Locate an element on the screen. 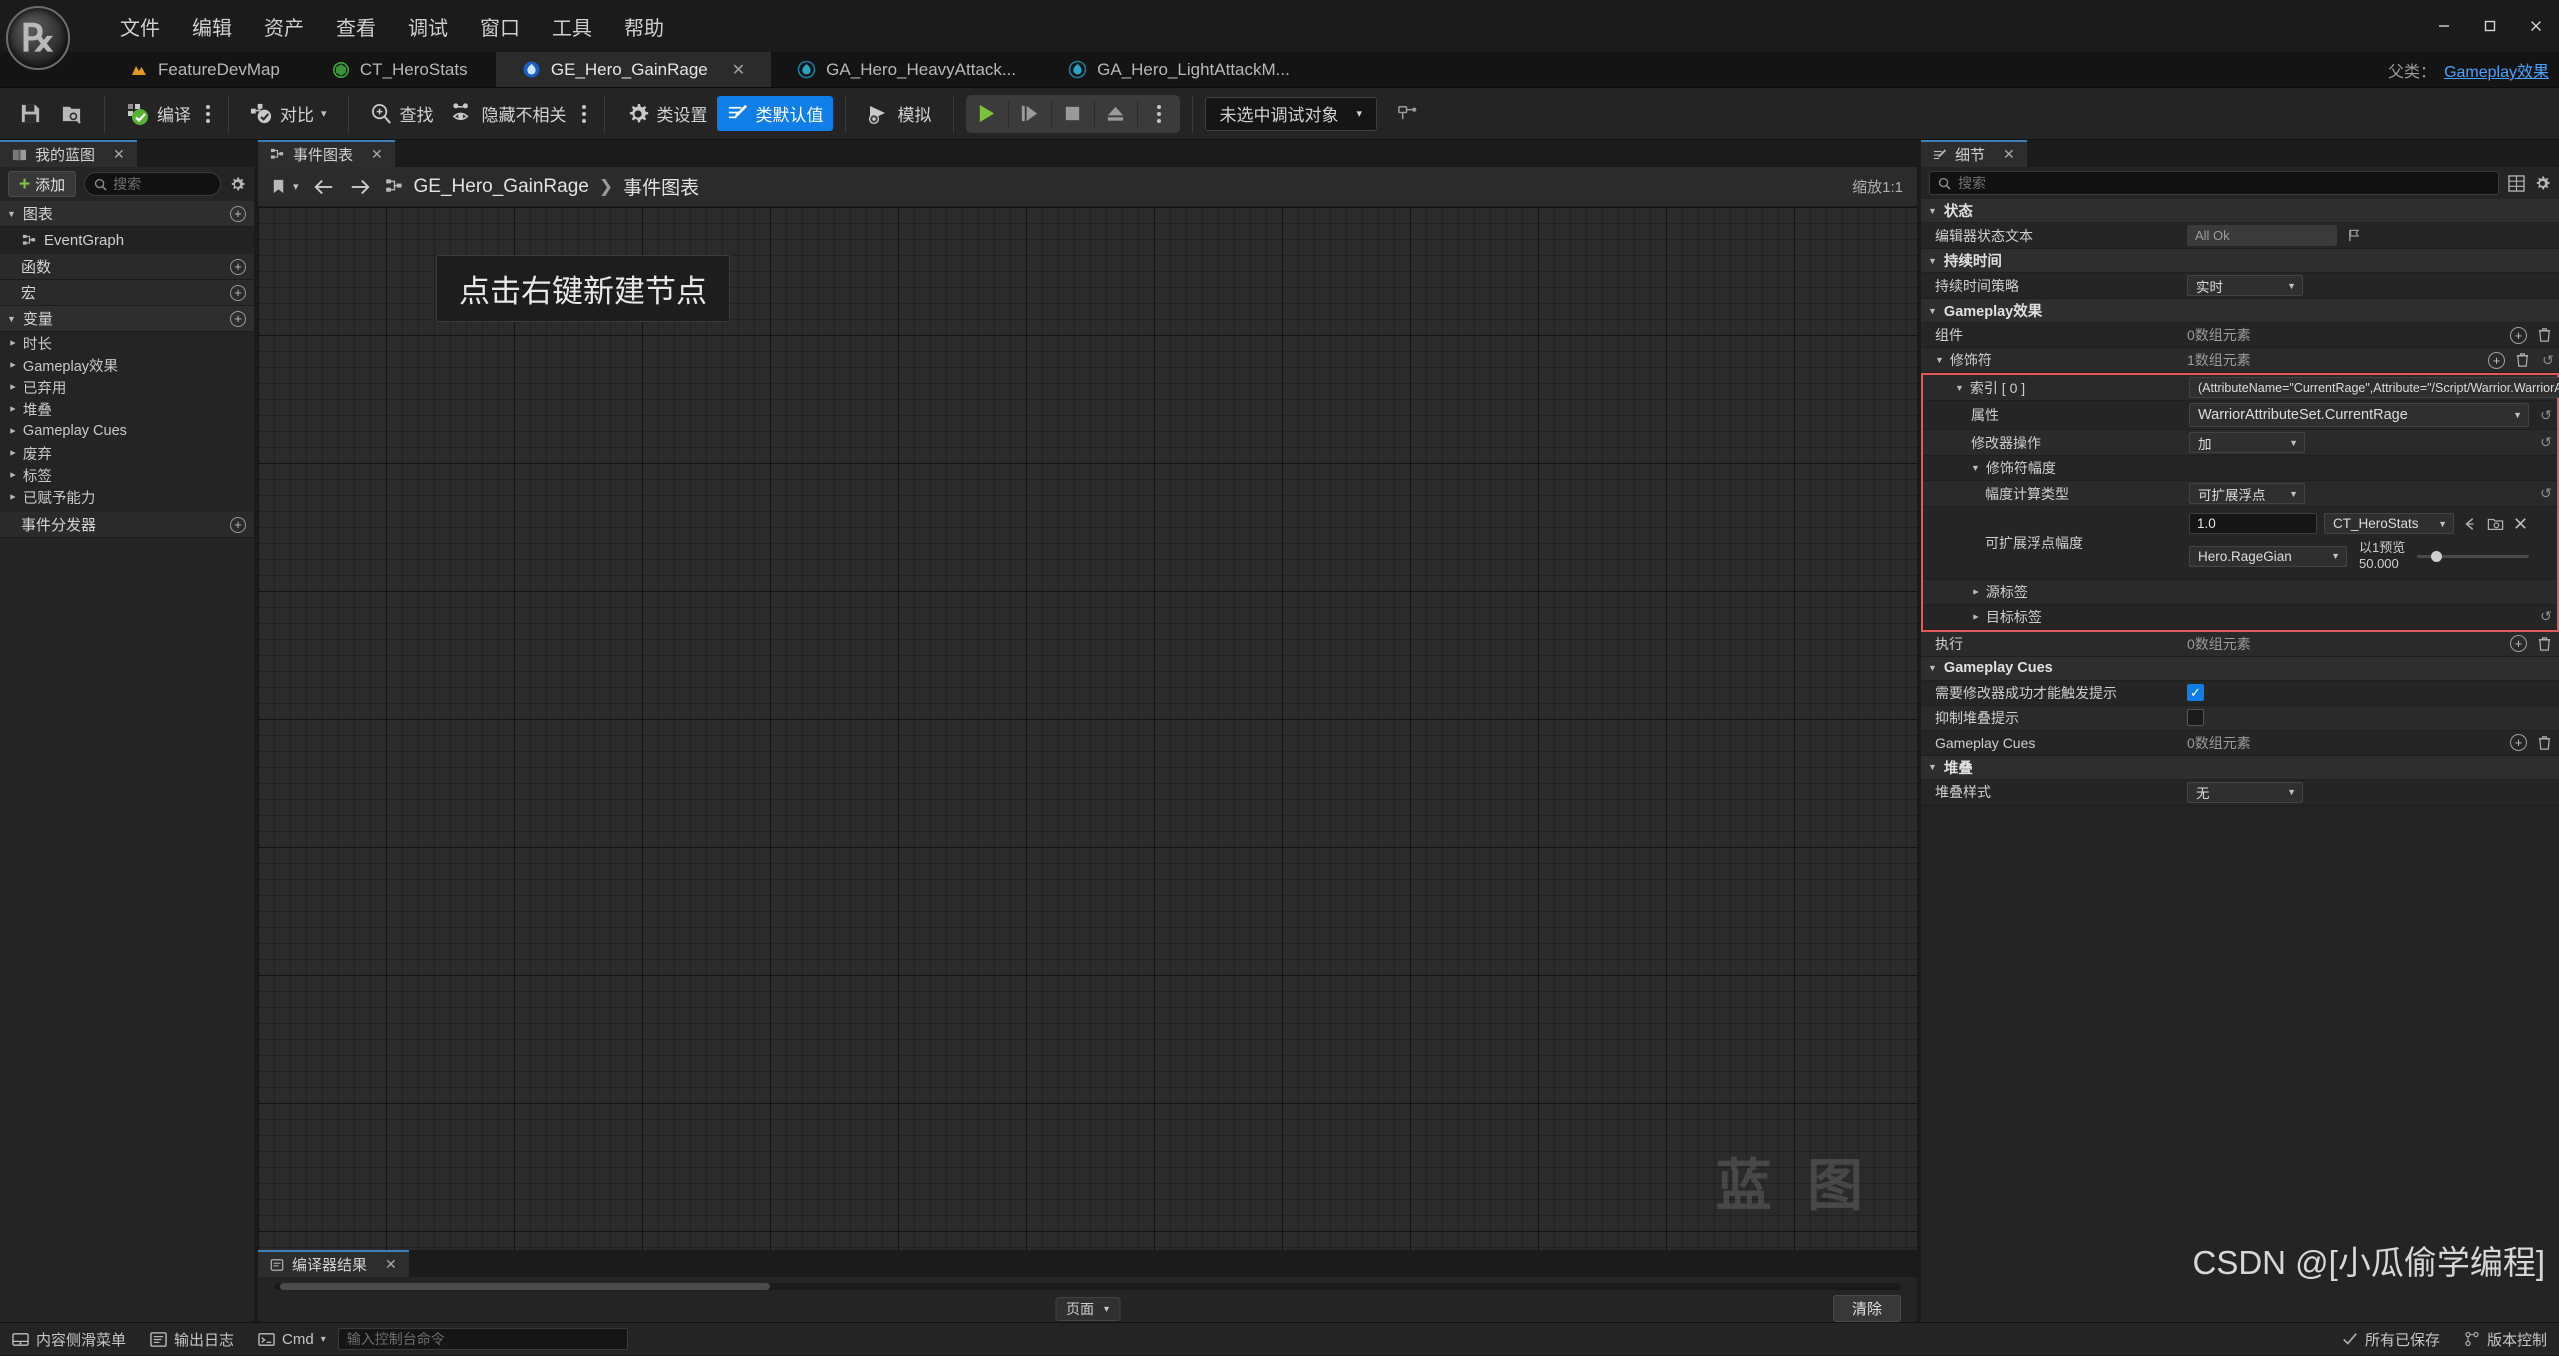  compile-options-menu is located at coordinates (208, 114).